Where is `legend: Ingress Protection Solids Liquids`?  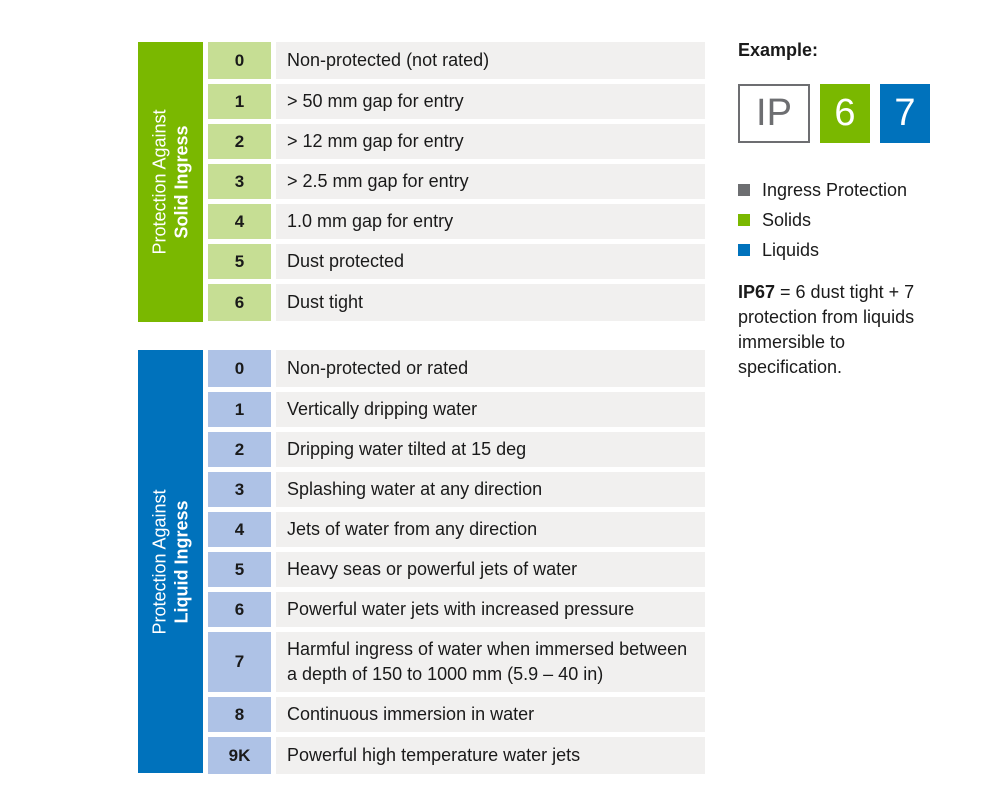
legend: Ingress Protection Solids Liquids is located at coordinates (822, 220).